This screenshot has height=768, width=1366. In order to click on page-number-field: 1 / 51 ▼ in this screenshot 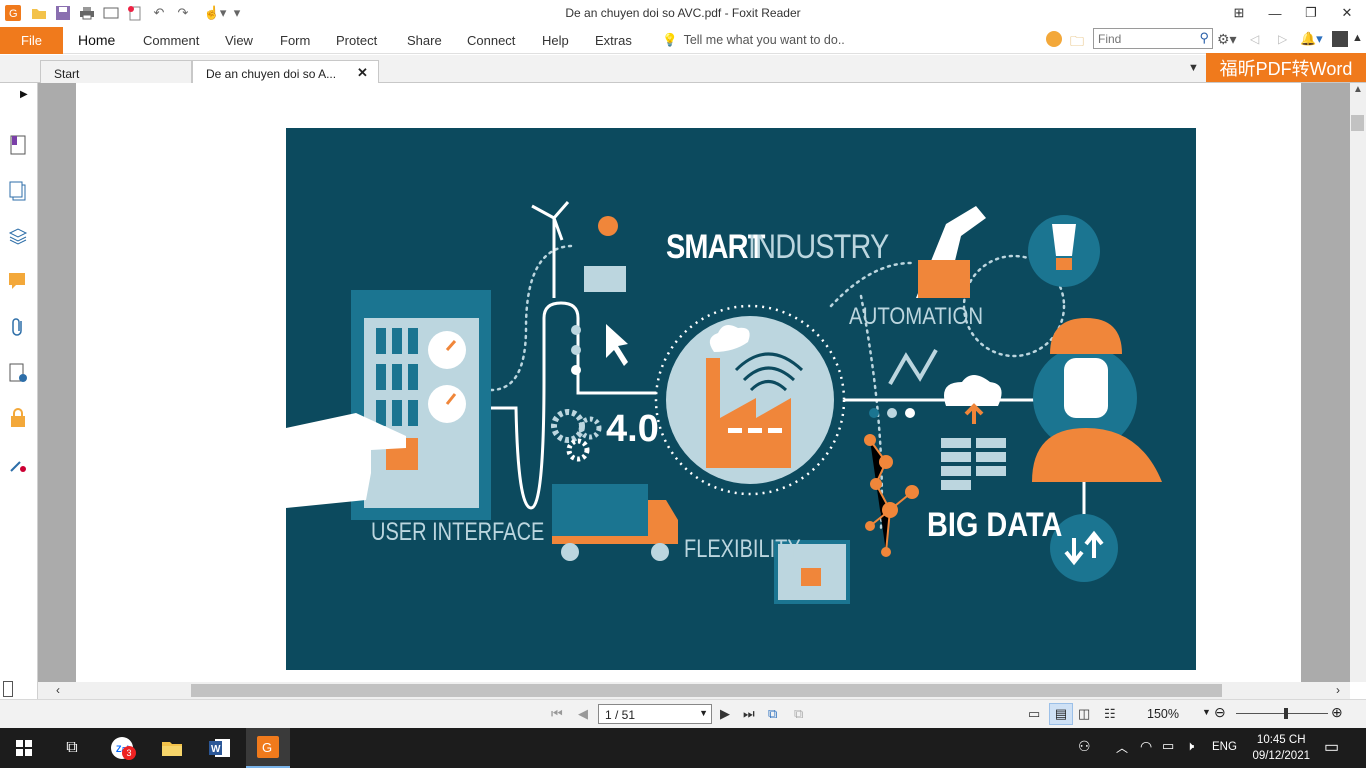, I will do `click(655, 714)`.